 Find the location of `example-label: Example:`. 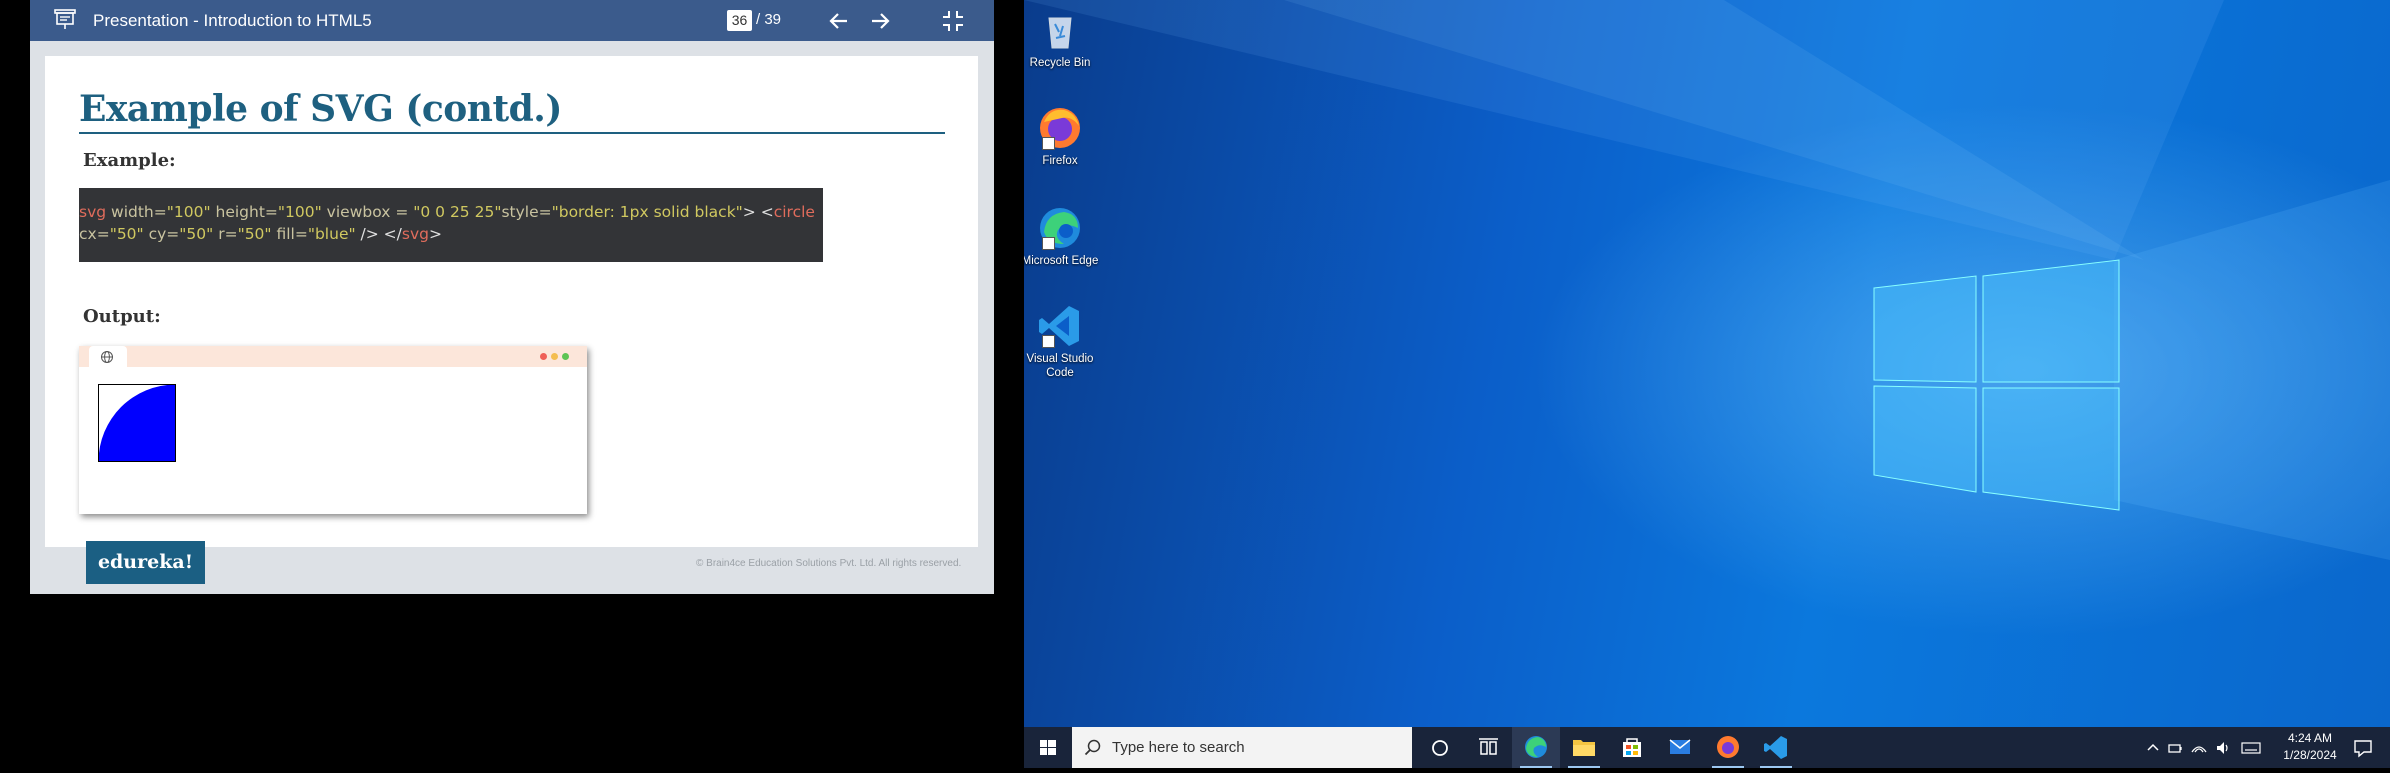

example-label: Example: is located at coordinates (129, 160).